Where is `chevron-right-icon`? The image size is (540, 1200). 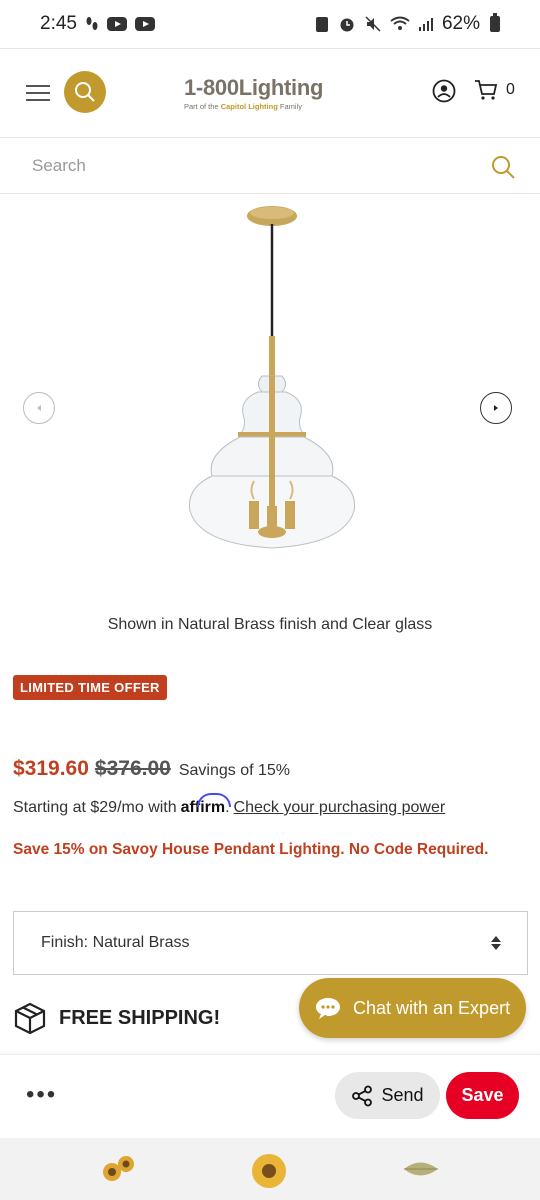 chevron-right-icon is located at coordinates (496, 408).